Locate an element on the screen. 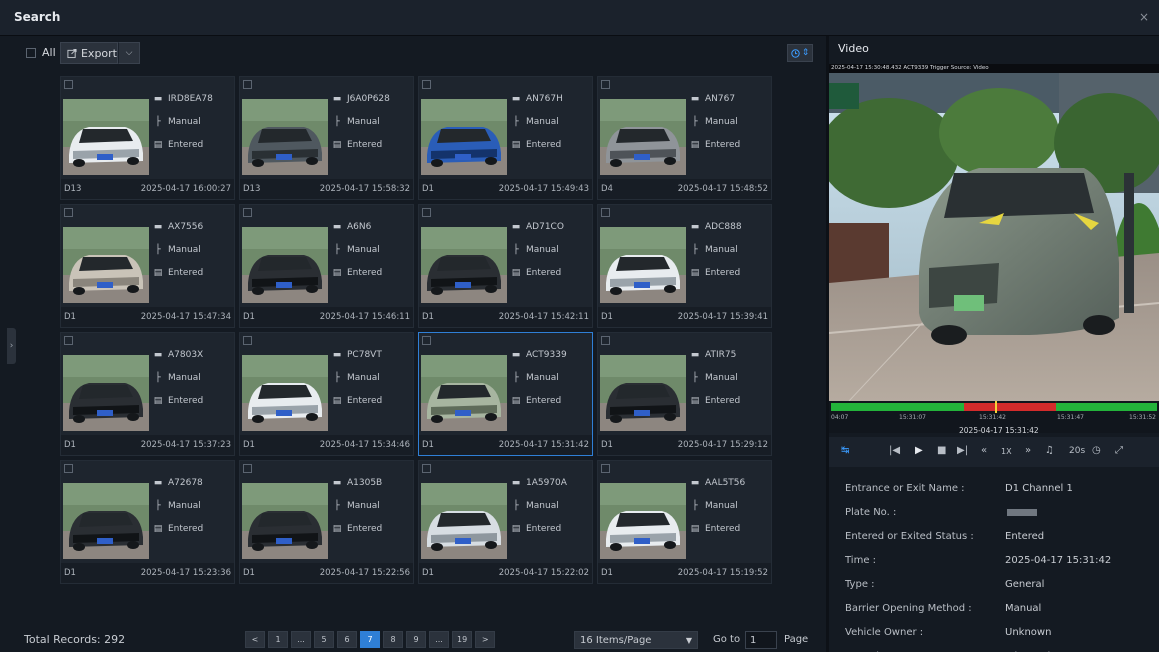 The height and width of the screenshot is (652, 1159). timeline-tick-label: 15:31:42 is located at coordinates (992, 417).